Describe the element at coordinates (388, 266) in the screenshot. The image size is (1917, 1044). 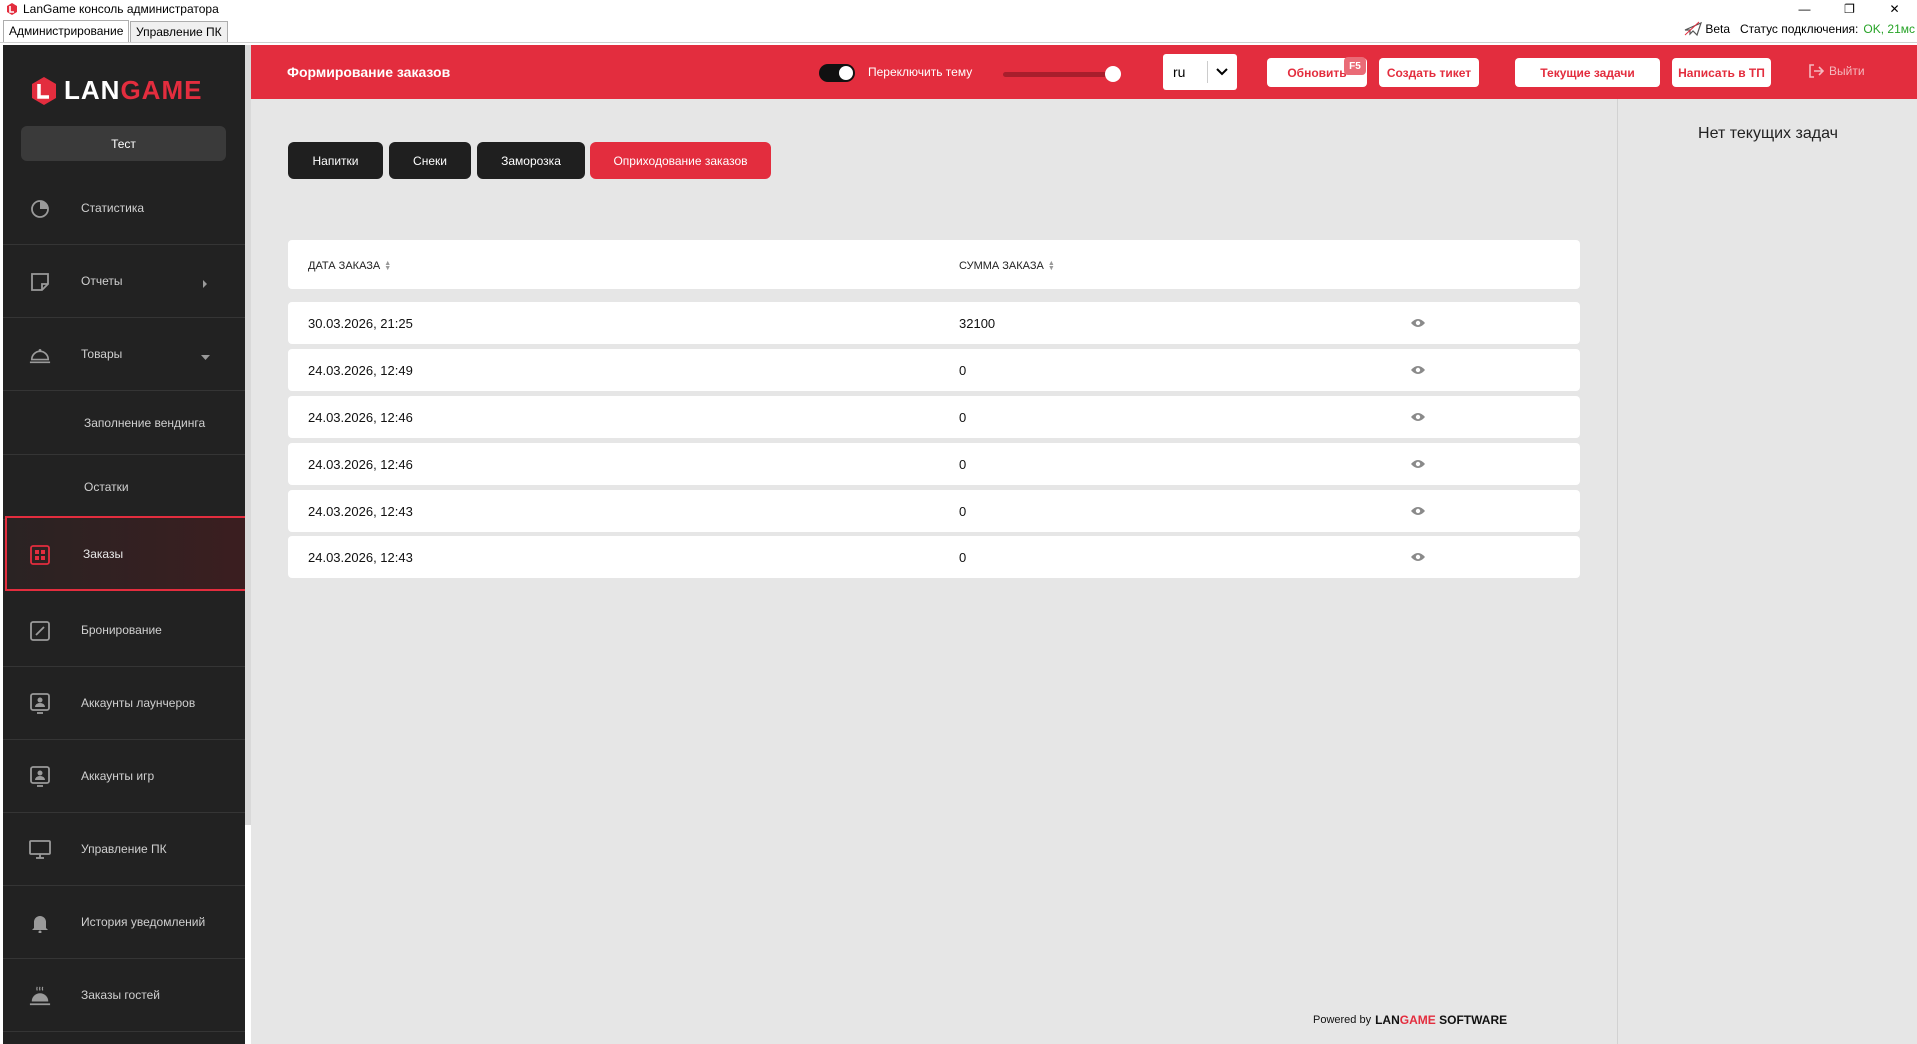
I see `sort-icon: ▲ ▼` at that location.